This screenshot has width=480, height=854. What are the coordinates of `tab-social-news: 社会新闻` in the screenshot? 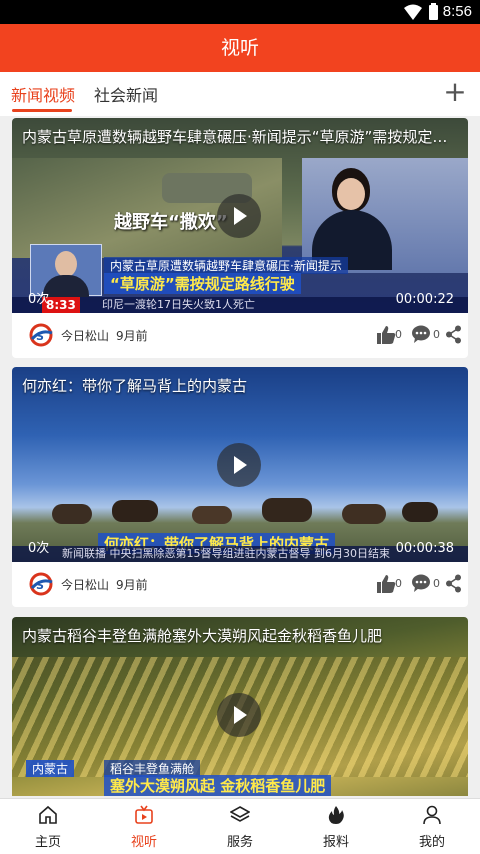 It's located at (126, 94).